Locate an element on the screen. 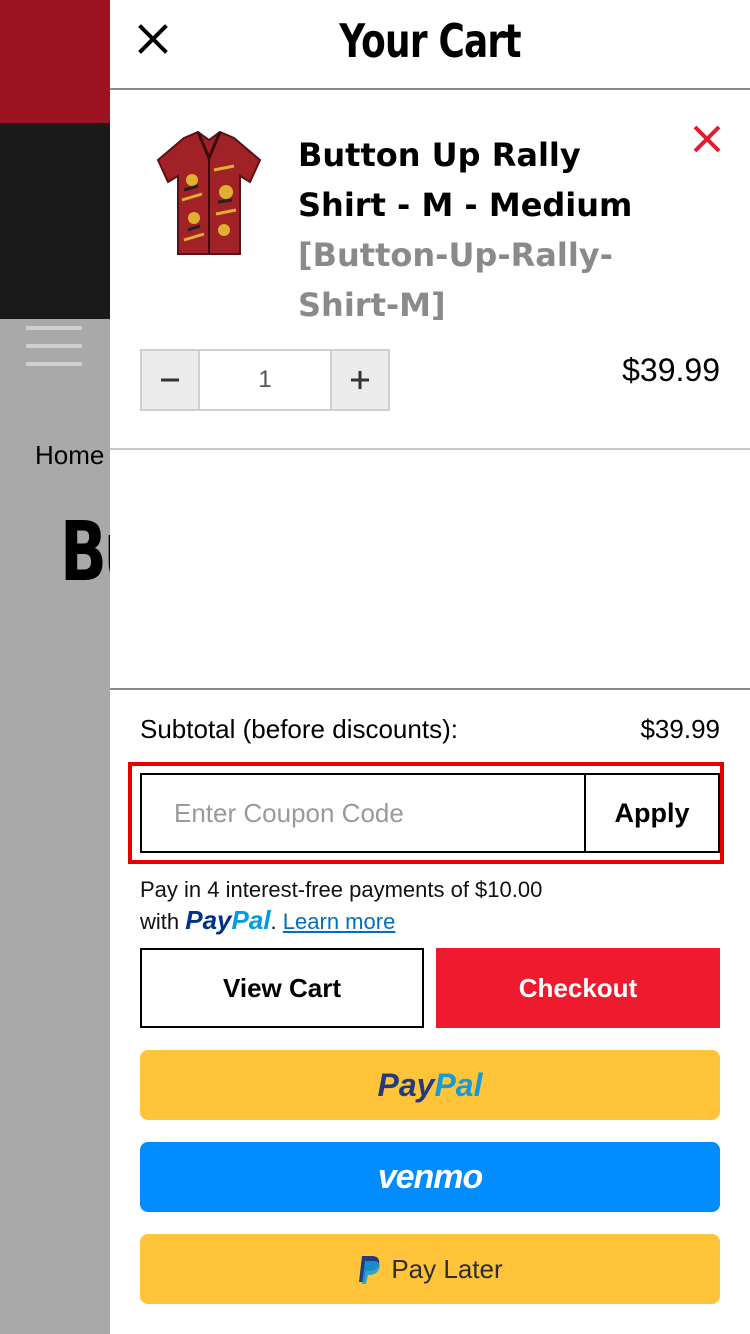  product-name: Button Up Rally Shirt - M - Medium is located at coordinates (488, 180).